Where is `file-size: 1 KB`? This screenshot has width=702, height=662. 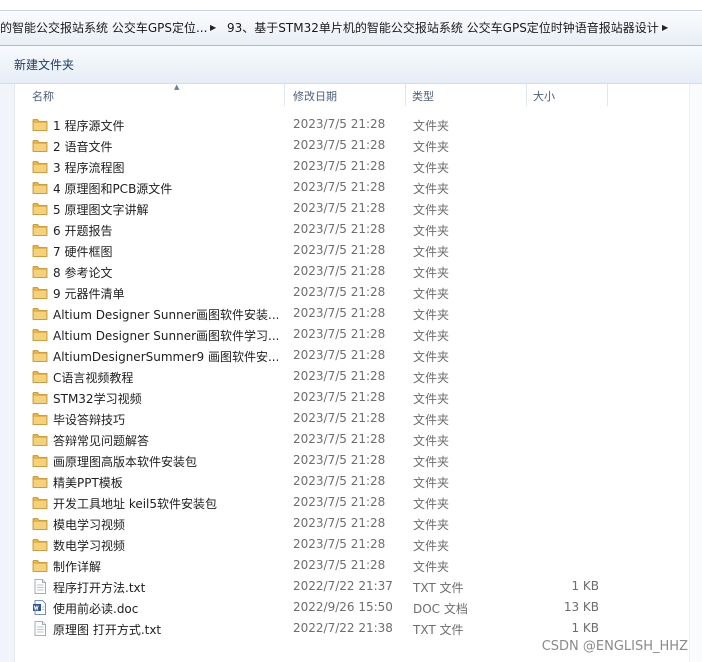
file-size: 1 KB is located at coordinates (585, 586).